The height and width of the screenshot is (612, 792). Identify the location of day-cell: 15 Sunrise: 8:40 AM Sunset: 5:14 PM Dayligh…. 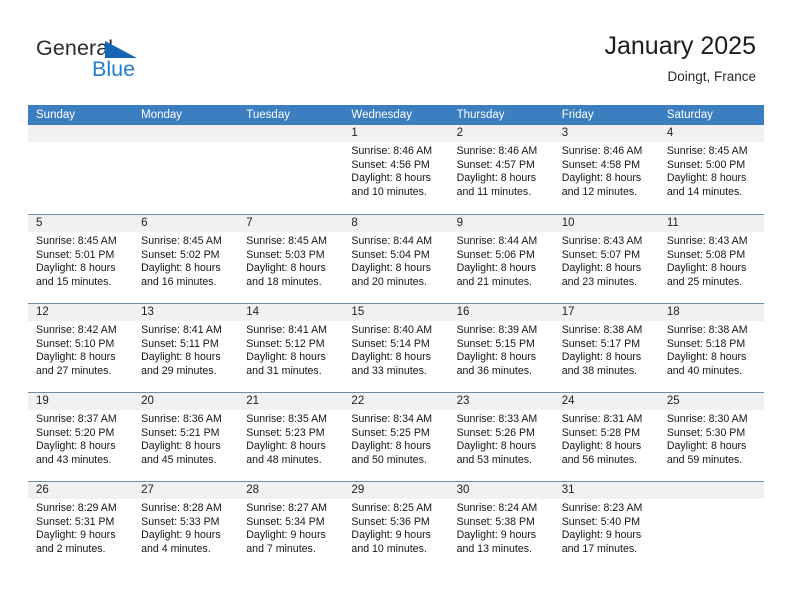
(396, 348).